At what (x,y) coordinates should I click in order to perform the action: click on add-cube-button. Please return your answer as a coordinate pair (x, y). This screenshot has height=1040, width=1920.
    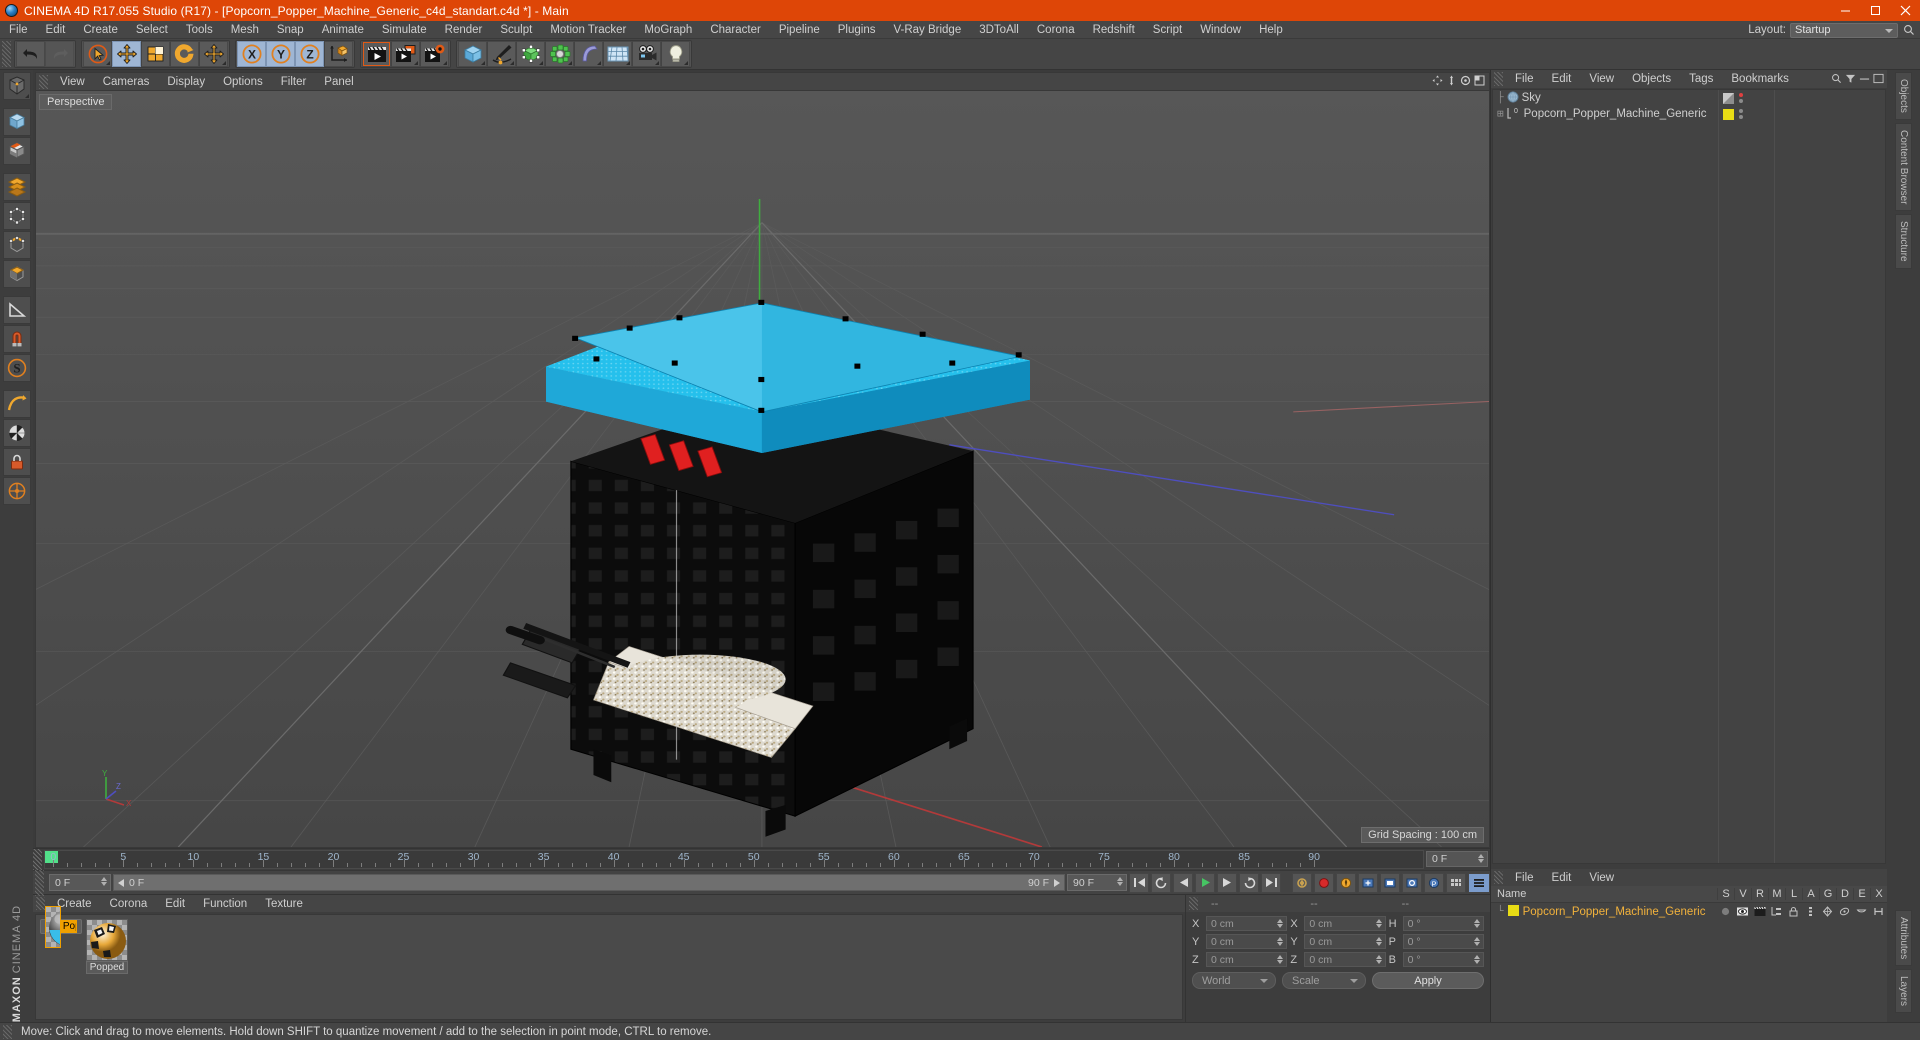
    Looking at the image, I should click on (472, 54).